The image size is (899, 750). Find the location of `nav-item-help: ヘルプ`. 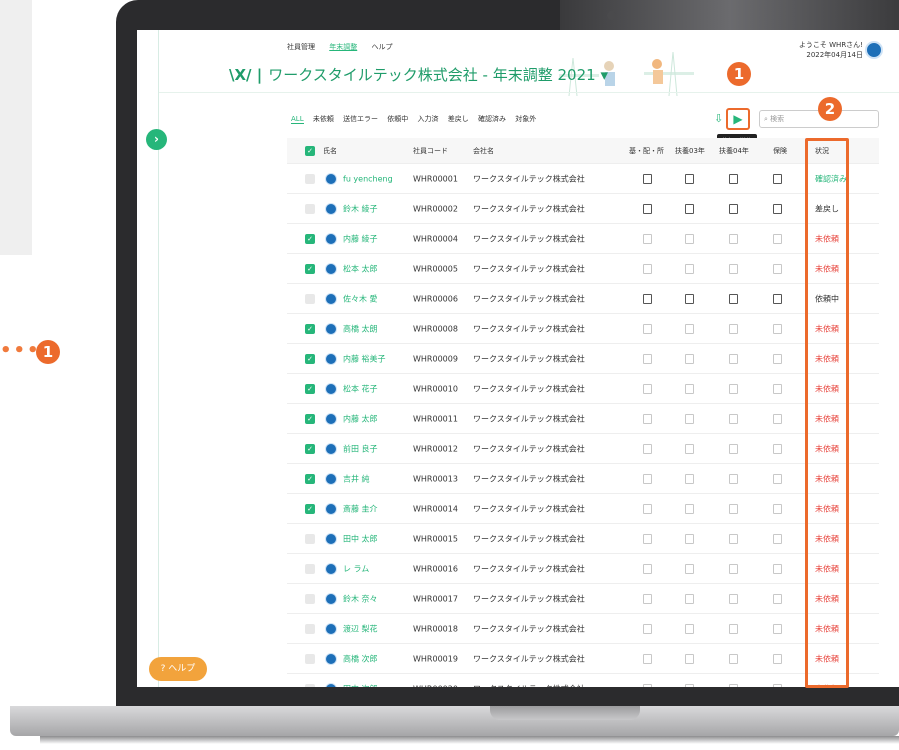

nav-item-help: ヘルプ is located at coordinates (381, 47).